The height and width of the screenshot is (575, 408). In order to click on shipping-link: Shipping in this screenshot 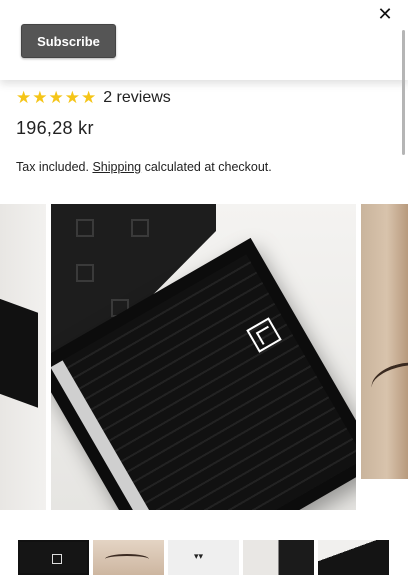, I will do `click(116, 167)`.